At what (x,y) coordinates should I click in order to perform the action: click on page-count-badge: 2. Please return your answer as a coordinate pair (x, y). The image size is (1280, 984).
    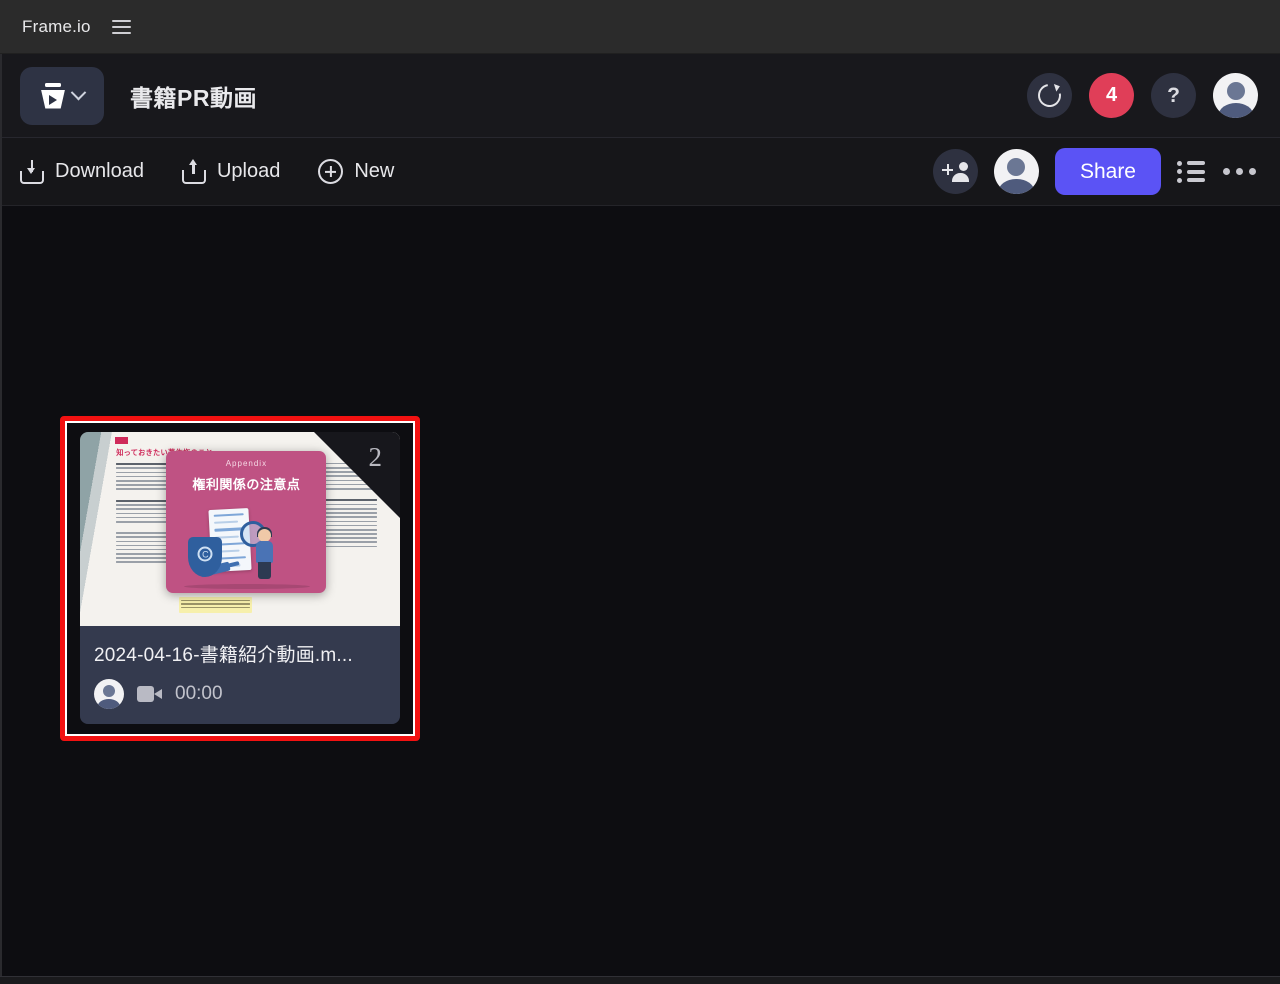
    Looking at the image, I should click on (375, 457).